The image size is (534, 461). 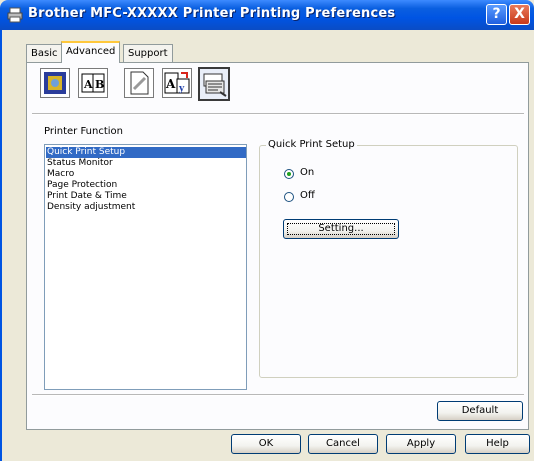 What do you see at coordinates (146, 152) in the screenshot?
I see `list-item-quick-print-setup: Quick Print Setup` at bounding box center [146, 152].